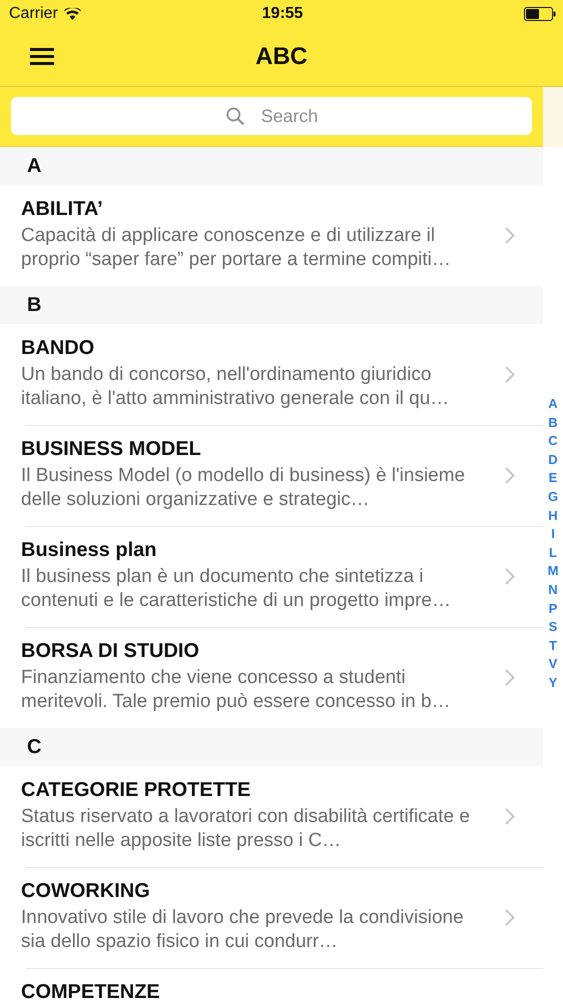 The width and height of the screenshot is (563, 1000). What do you see at coordinates (553, 423) in the screenshot?
I see `index-letter: B` at bounding box center [553, 423].